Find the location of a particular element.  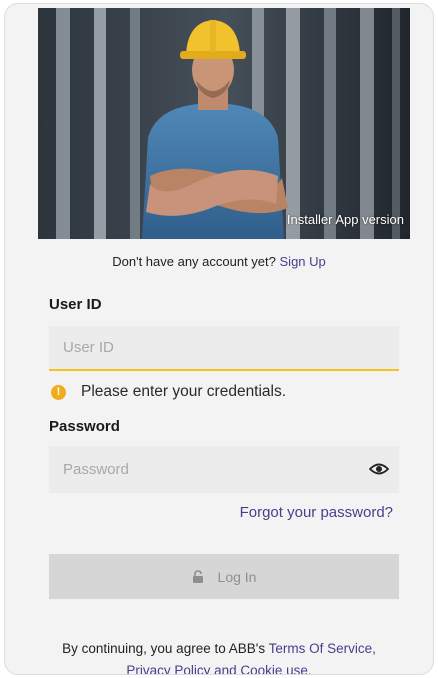

credentials-error: ! Please enter your credentials. is located at coordinates (168, 392).